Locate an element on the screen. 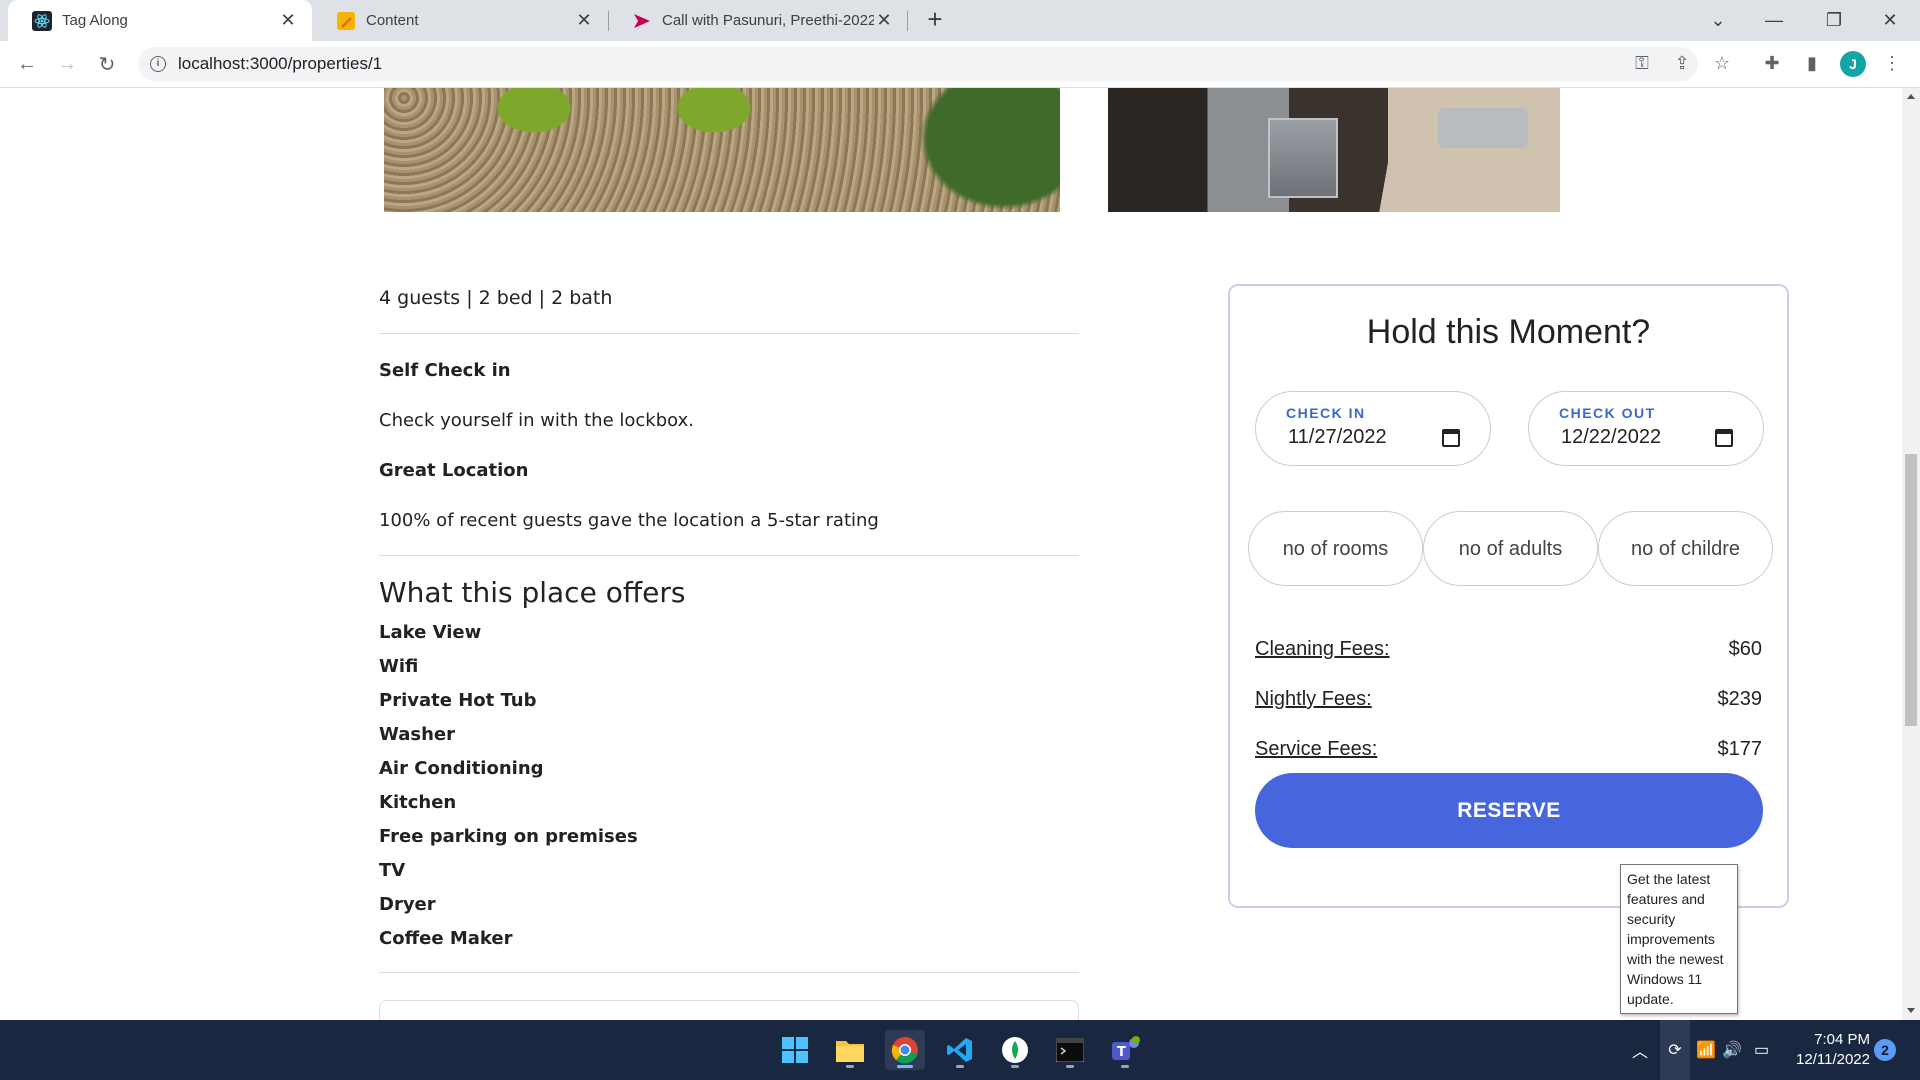  bookmark-star-icon: ☆ is located at coordinates (1722, 63).